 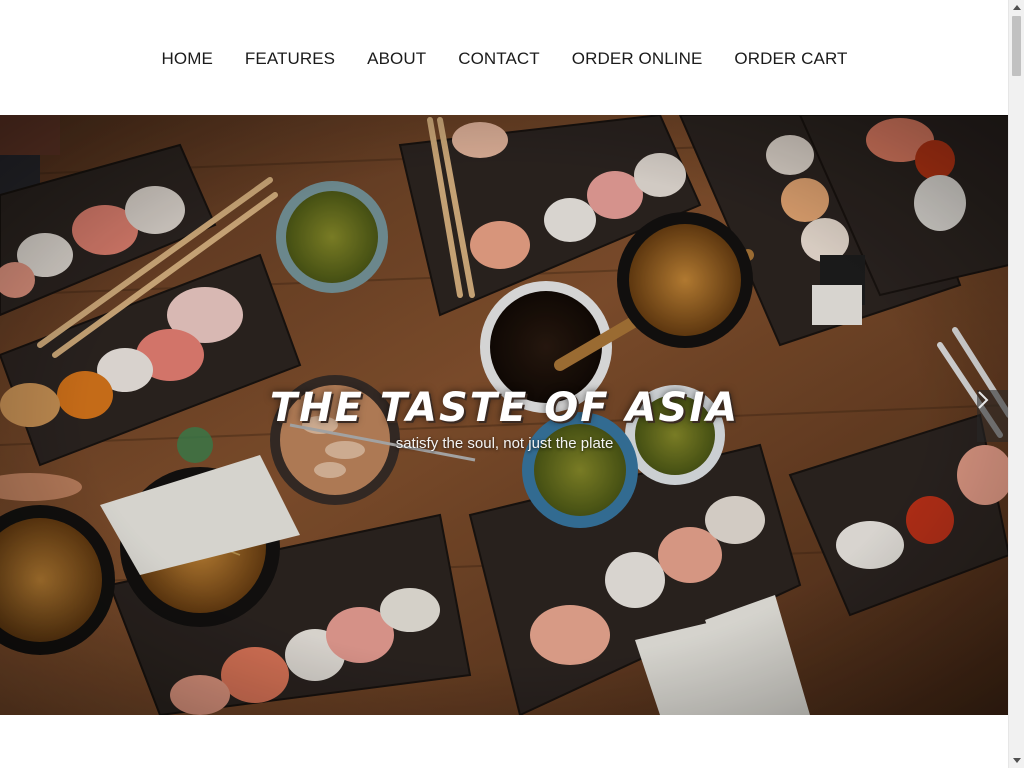 I want to click on scroll-up-arrow-icon, so click(x=1016, y=7).